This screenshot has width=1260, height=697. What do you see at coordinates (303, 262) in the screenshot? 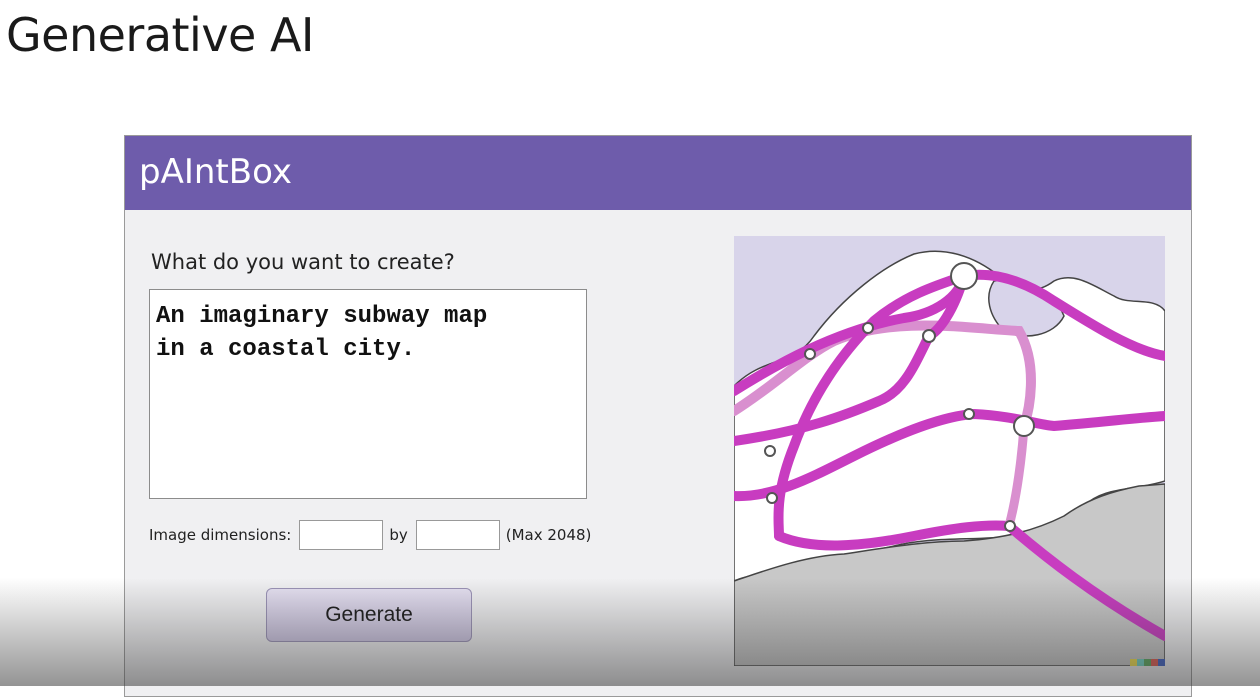
I see `prompt-label: What do you want to create?` at bounding box center [303, 262].